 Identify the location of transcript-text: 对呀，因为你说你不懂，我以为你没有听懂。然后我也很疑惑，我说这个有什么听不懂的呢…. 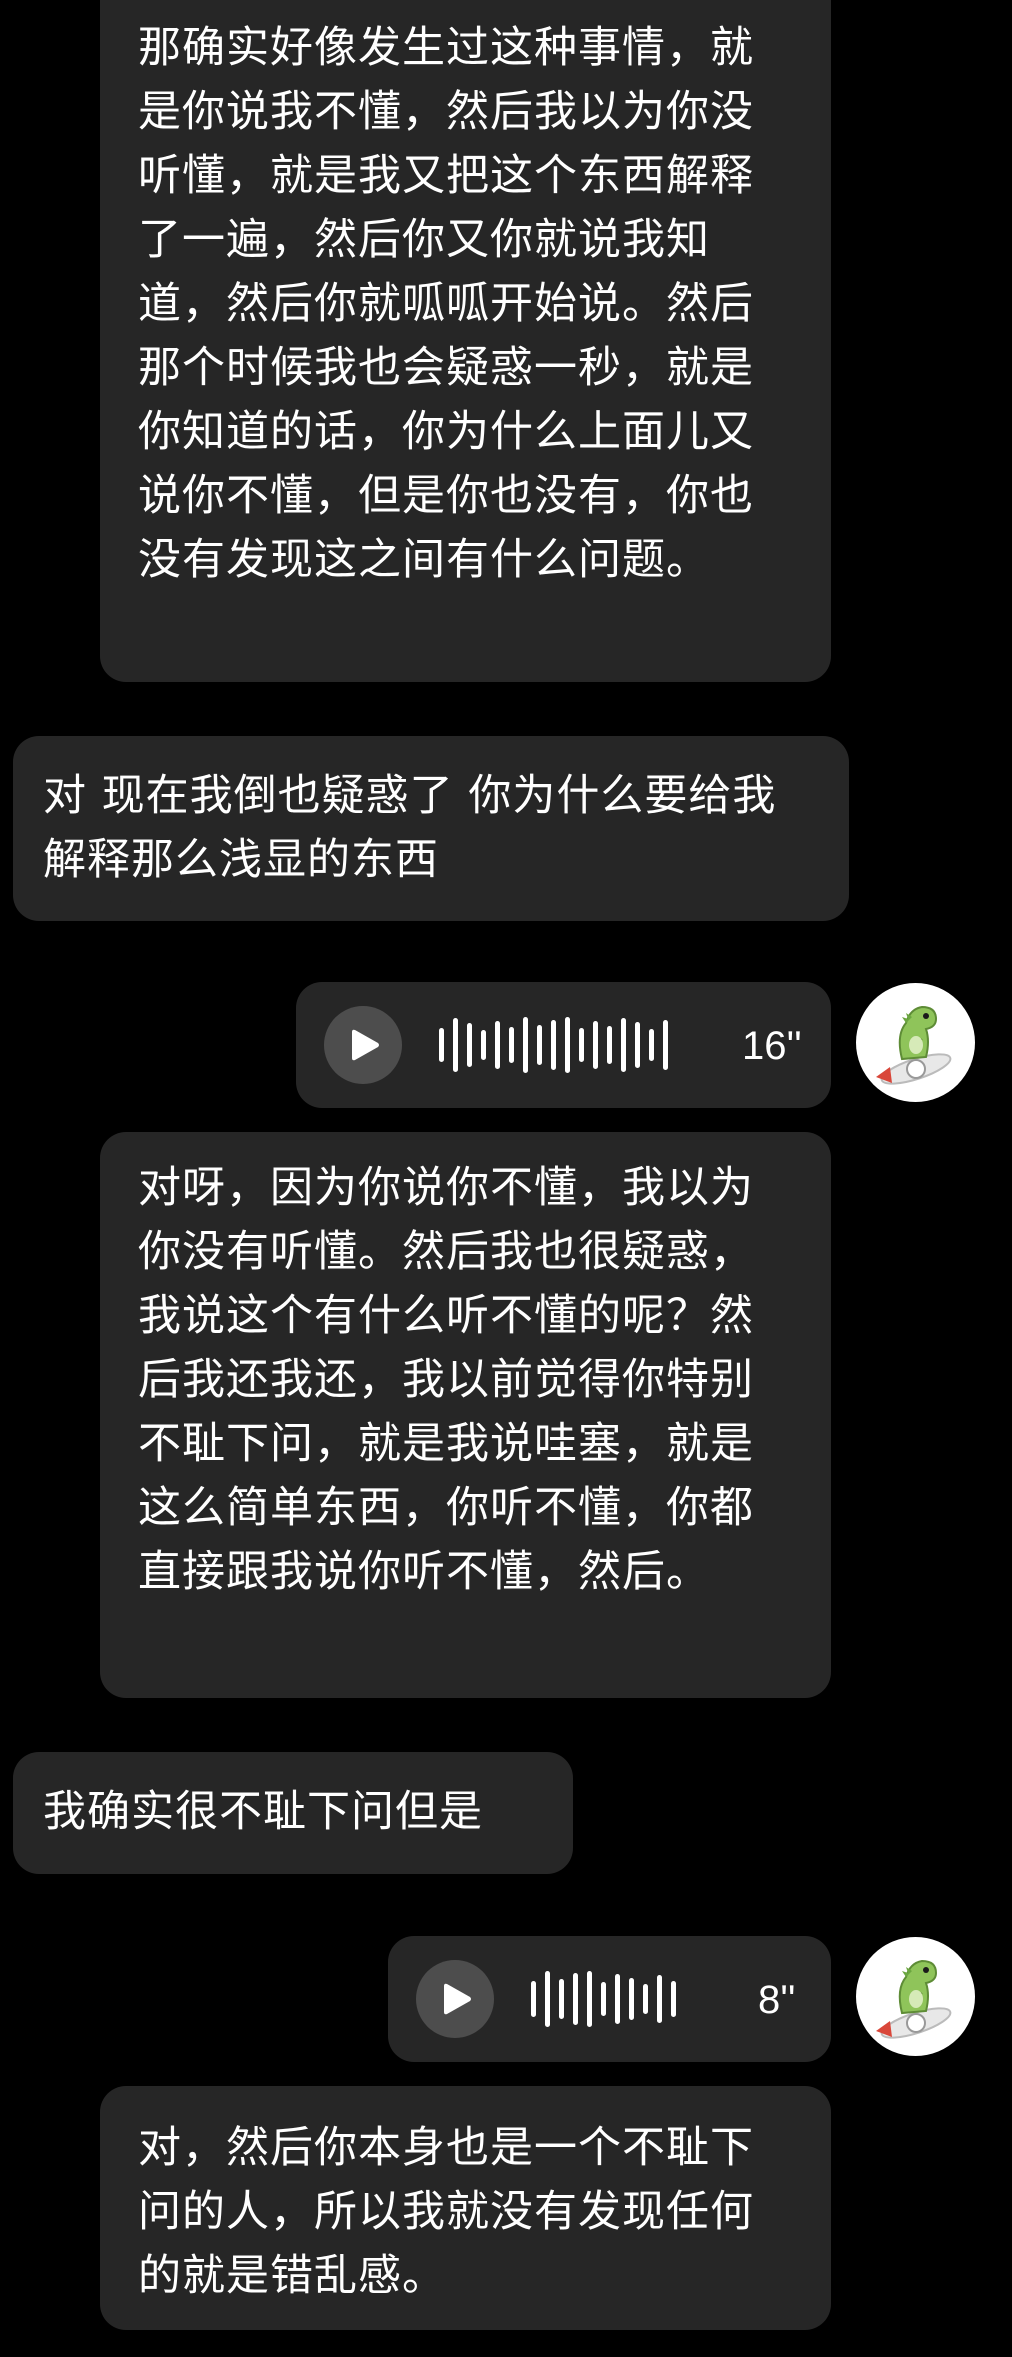
(446, 1380).